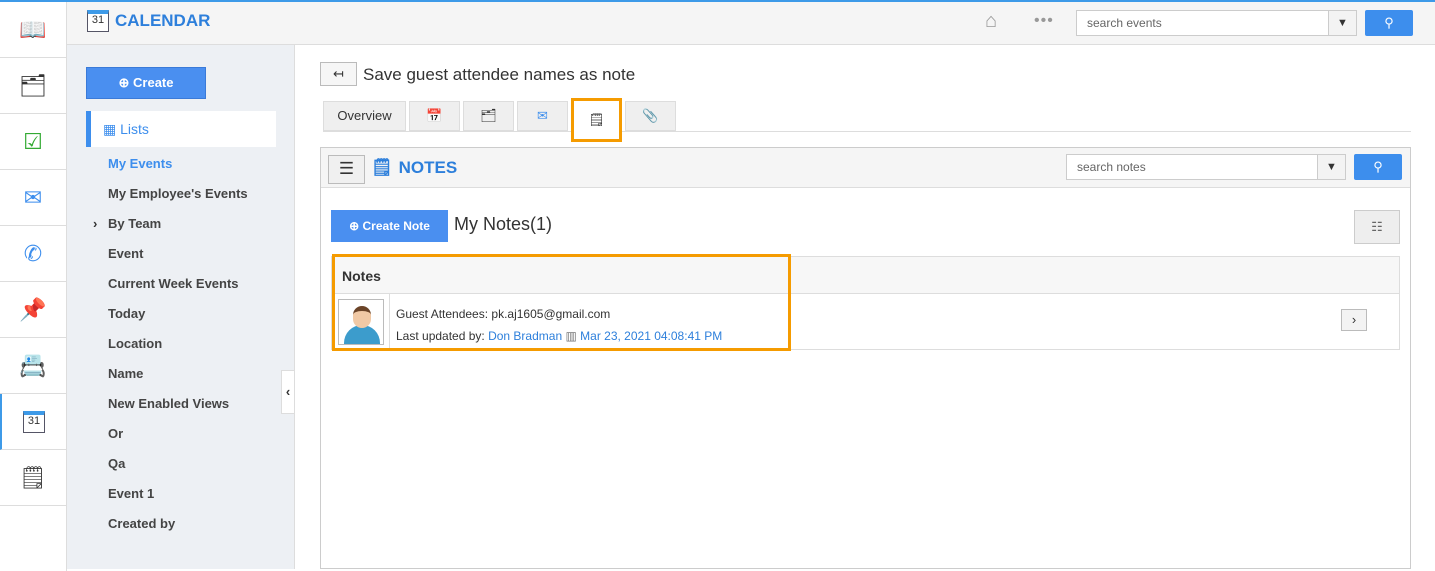 Image resolution: width=1435 pixels, height=571 pixels. I want to click on tab-forms: 🗂, so click(488, 116).